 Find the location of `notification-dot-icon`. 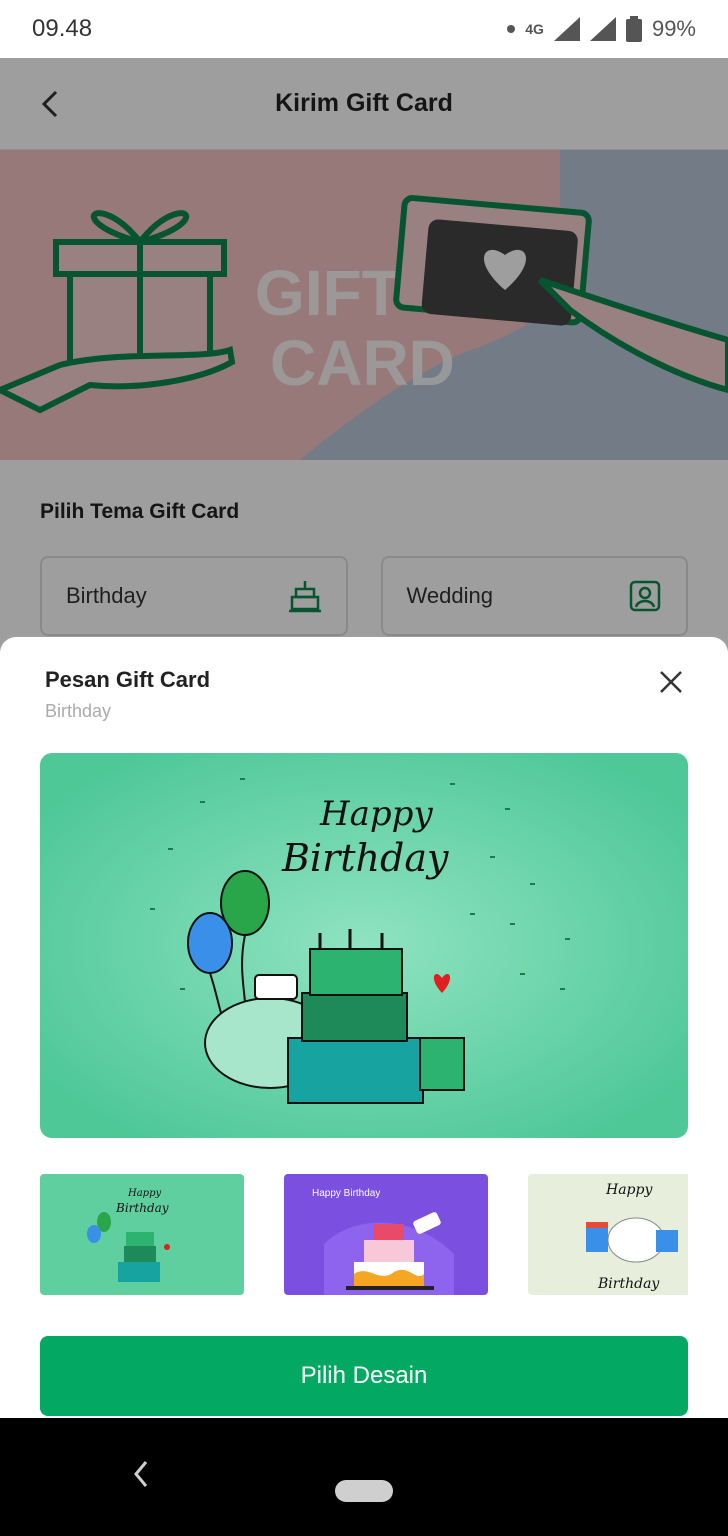

notification-dot-icon is located at coordinates (511, 29).